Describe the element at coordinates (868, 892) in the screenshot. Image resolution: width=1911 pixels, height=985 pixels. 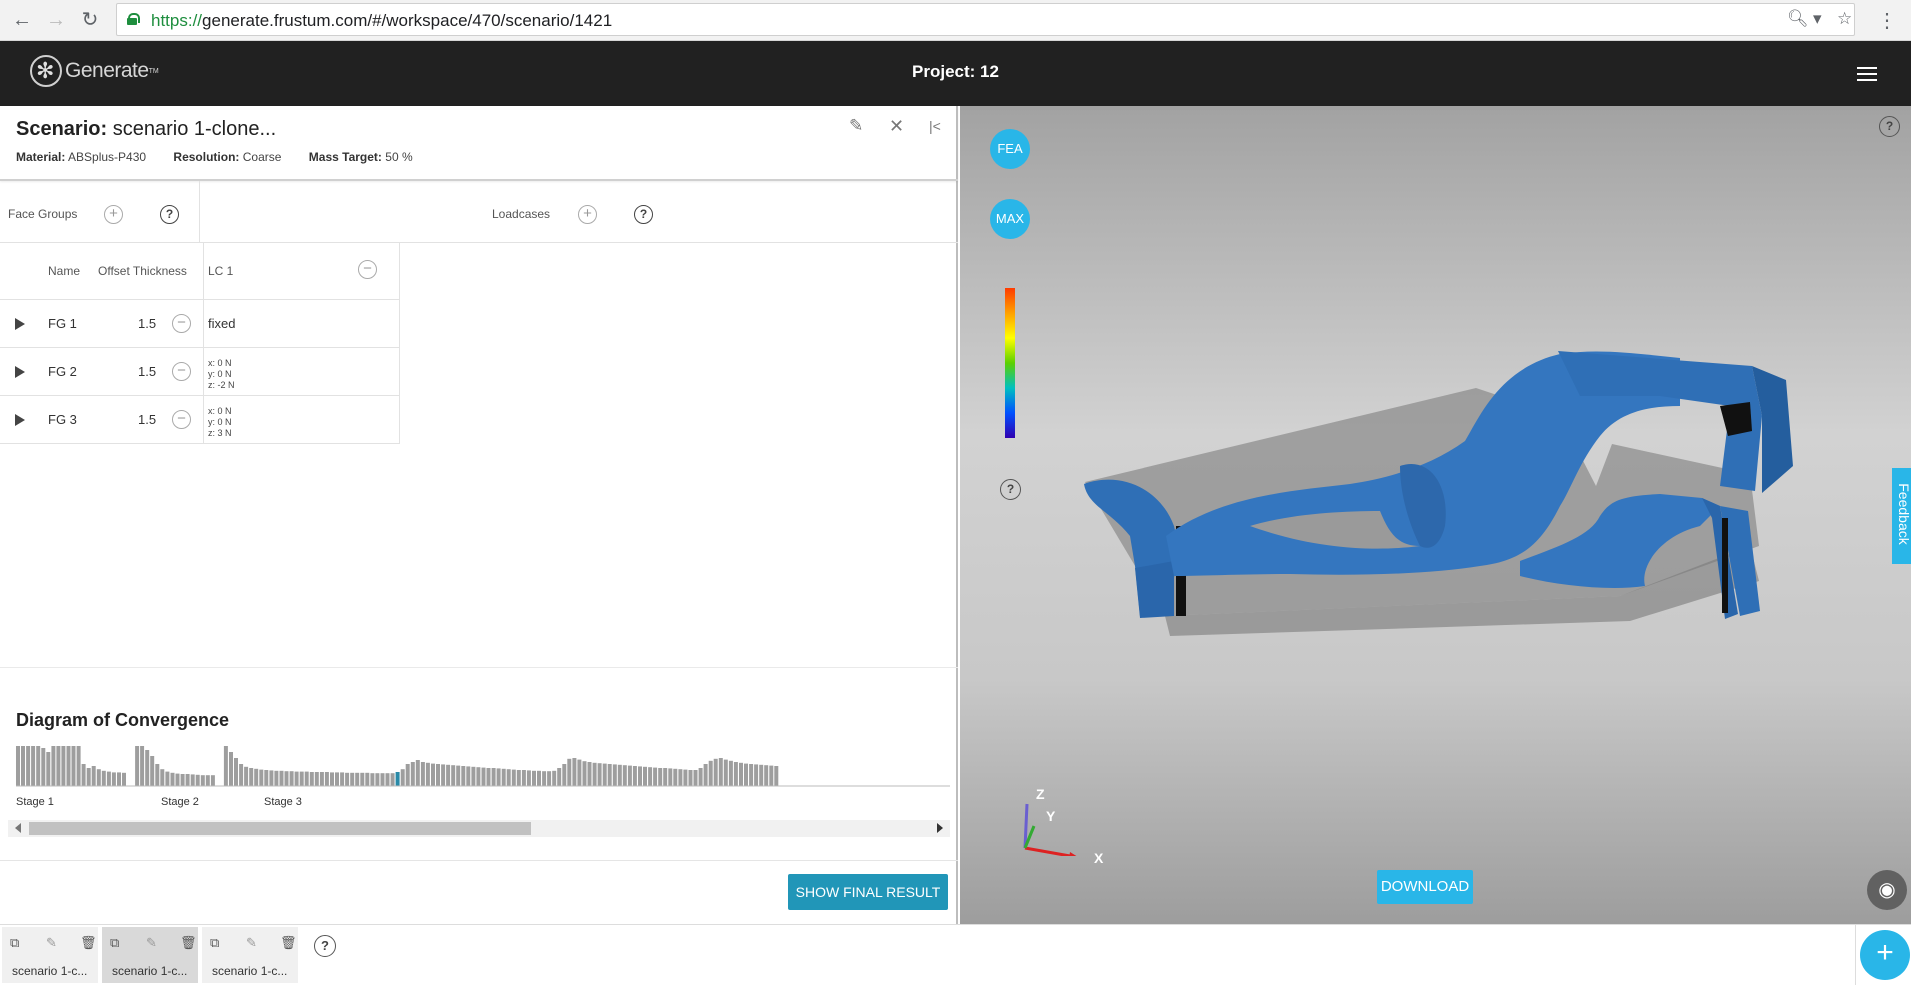
I see `show-final-result-button: SHOW FINAL RESULT` at that location.